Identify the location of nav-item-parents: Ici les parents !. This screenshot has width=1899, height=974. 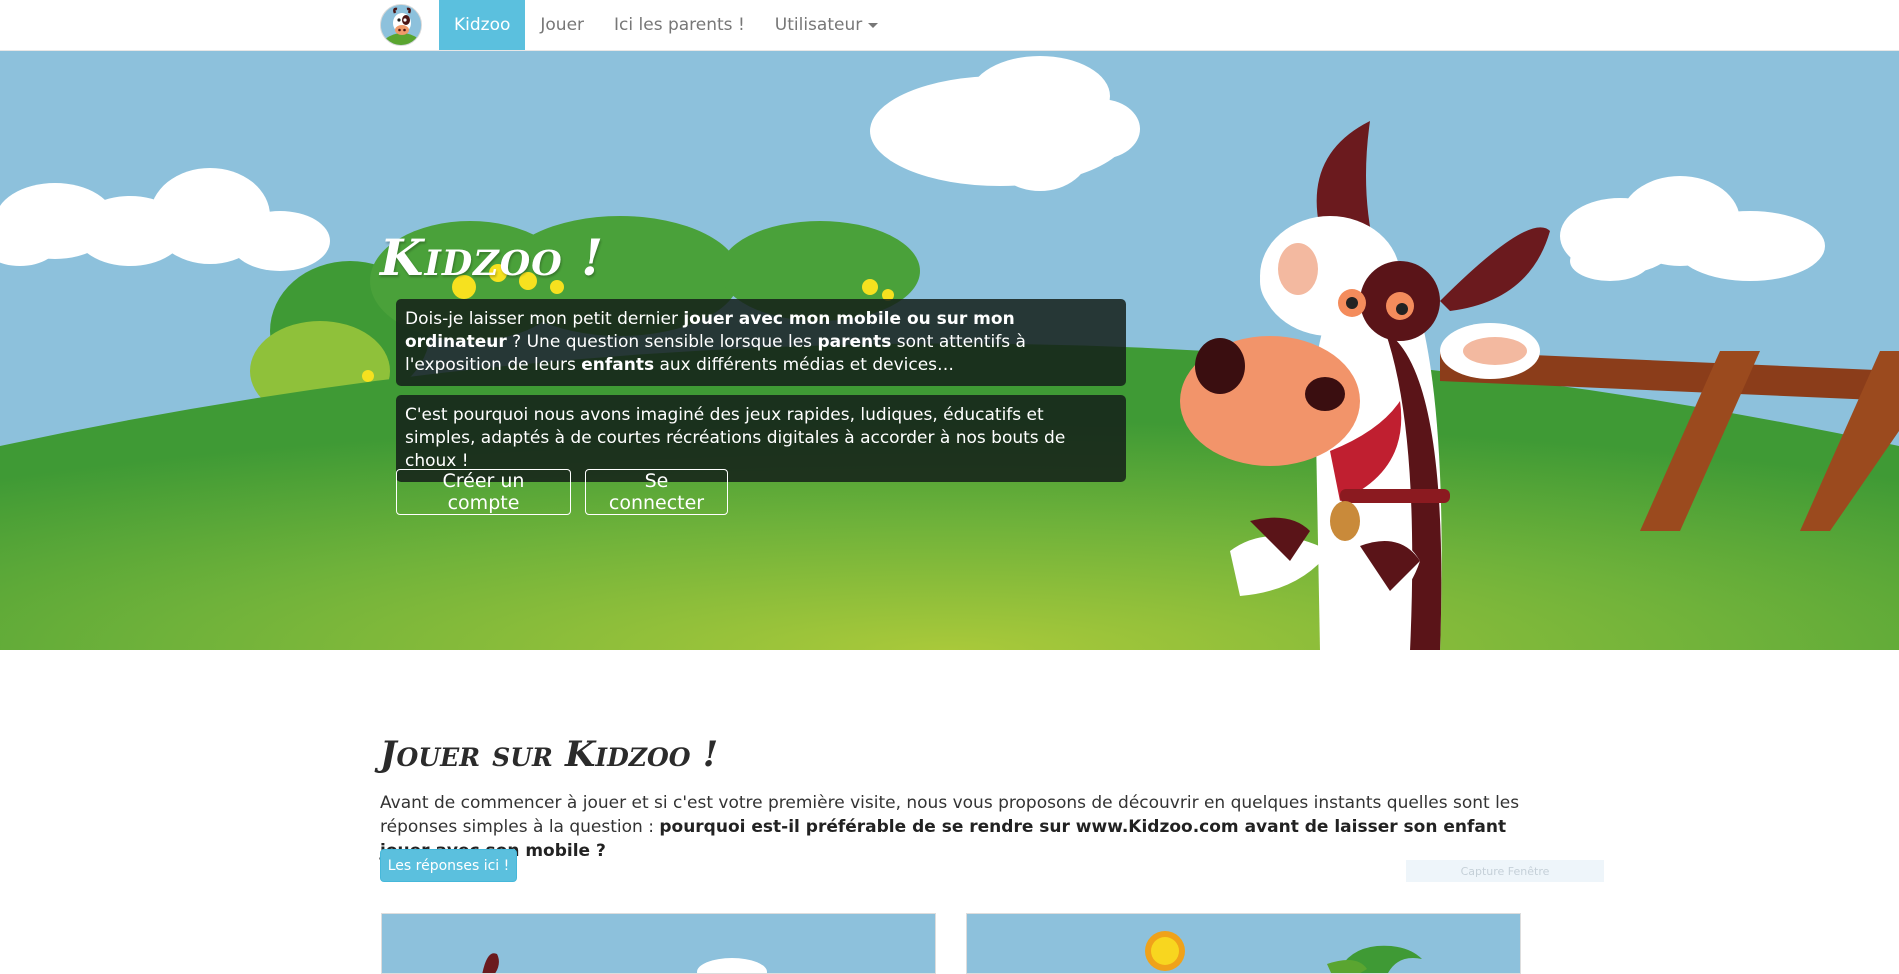
(679, 25).